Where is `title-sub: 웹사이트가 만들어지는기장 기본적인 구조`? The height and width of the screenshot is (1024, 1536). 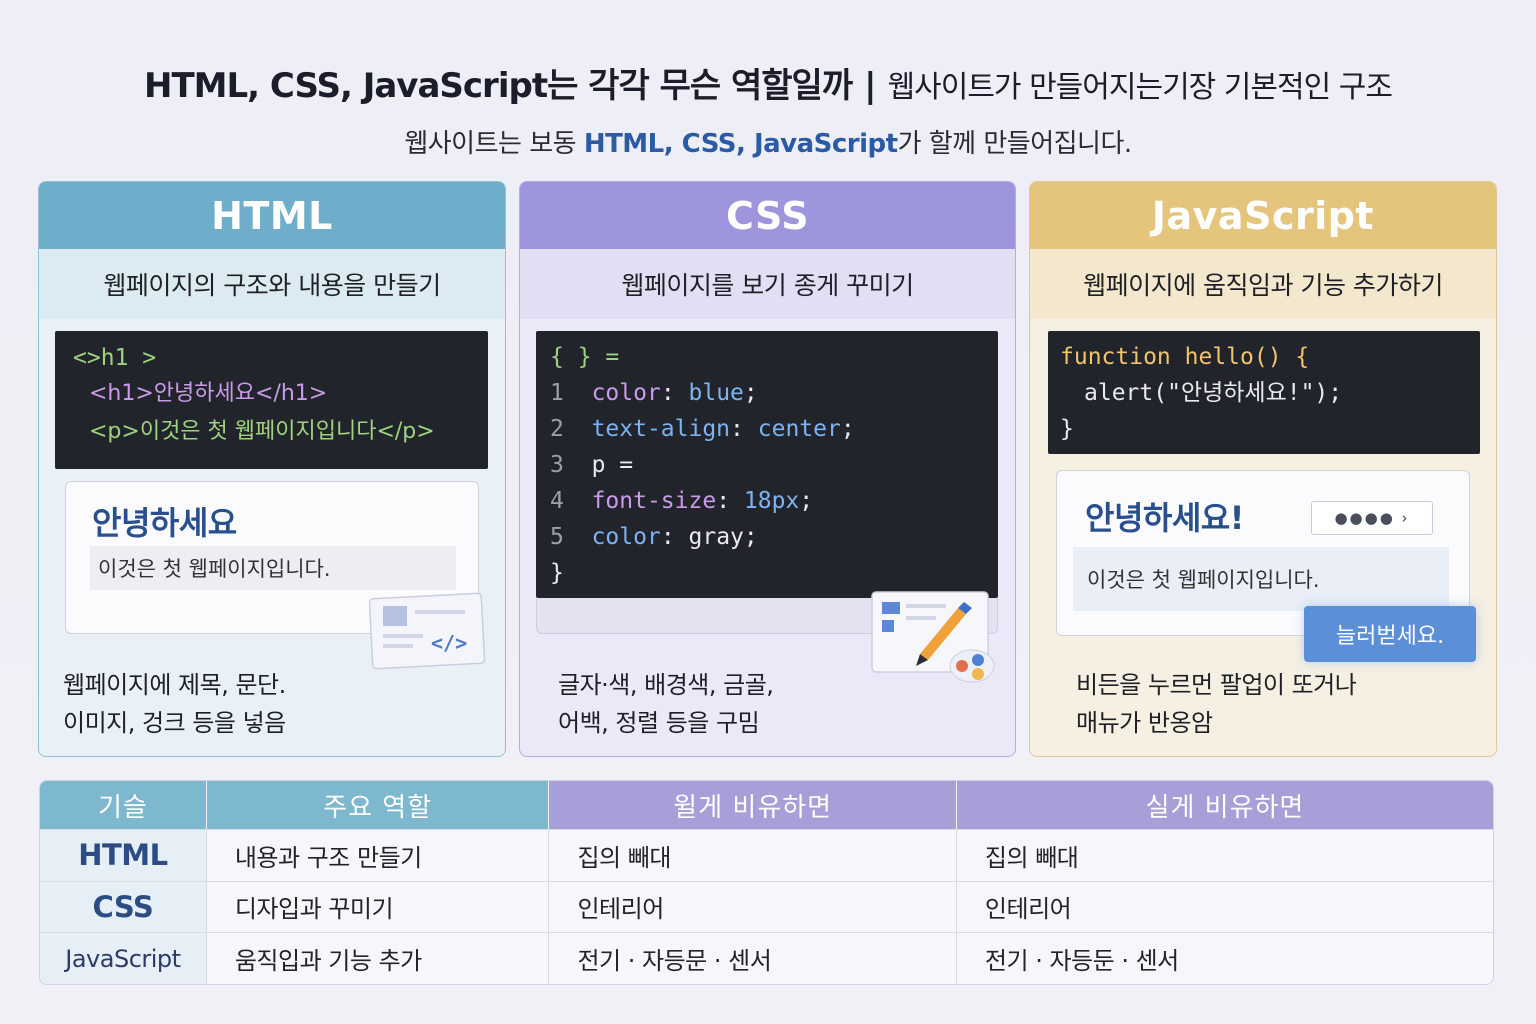 title-sub: 웹사이트가 만들어지는기장 기본적인 구조 is located at coordinates (1140, 87).